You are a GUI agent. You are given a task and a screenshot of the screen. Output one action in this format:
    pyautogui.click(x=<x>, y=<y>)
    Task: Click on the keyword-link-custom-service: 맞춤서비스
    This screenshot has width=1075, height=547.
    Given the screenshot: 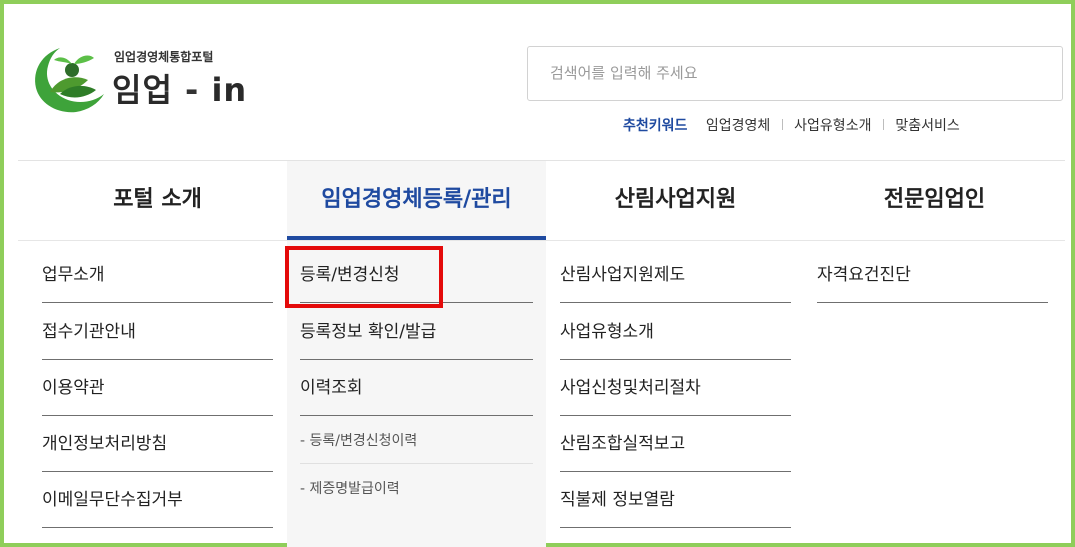 What is the action you would take?
    pyautogui.click(x=927, y=126)
    